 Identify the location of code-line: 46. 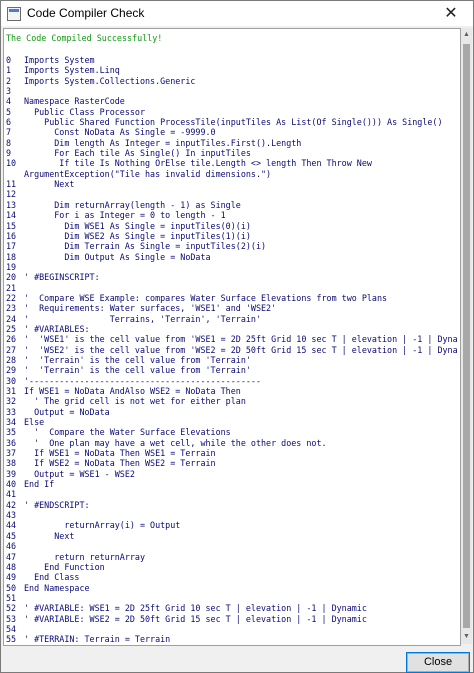
(232, 546).